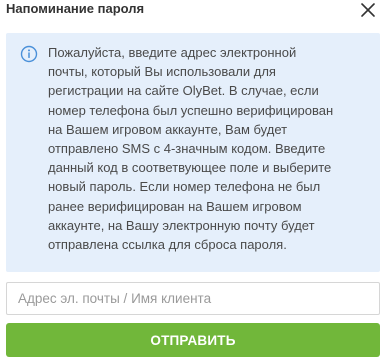 Image resolution: width=387 pixels, height=364 pixels. Describe the element at coordinates (29, 54) in the screenshot. I see `info-circle-icon` at that location.